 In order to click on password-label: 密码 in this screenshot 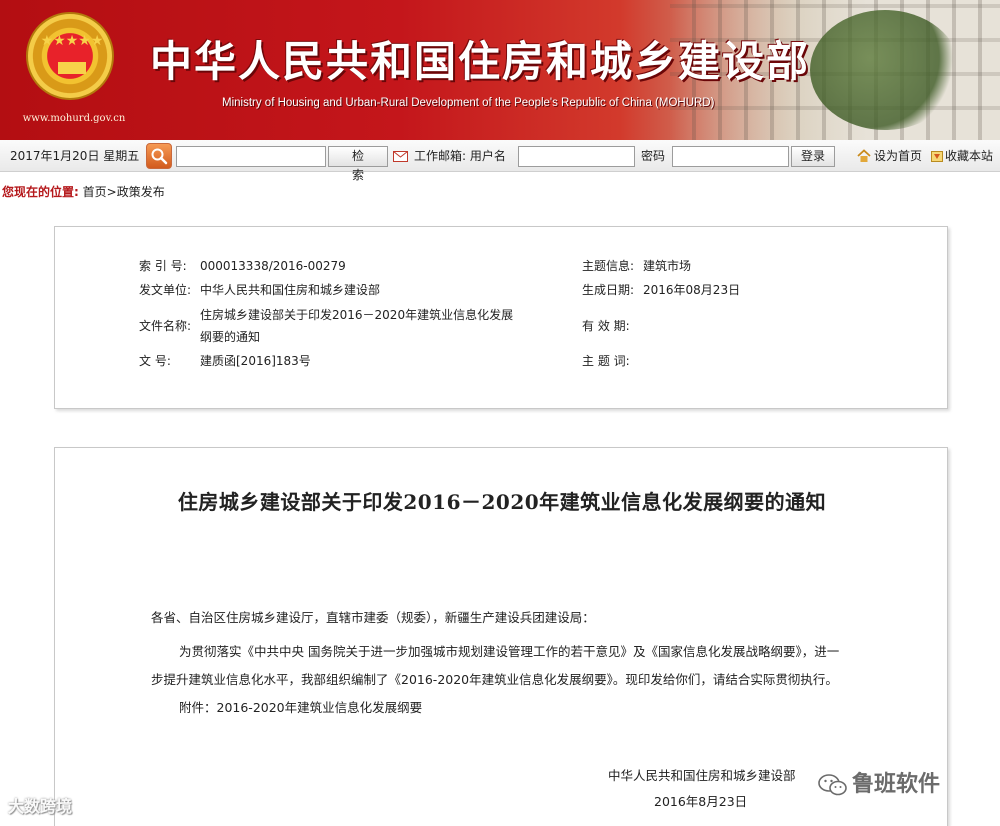, I will do `click(653, 156)`.